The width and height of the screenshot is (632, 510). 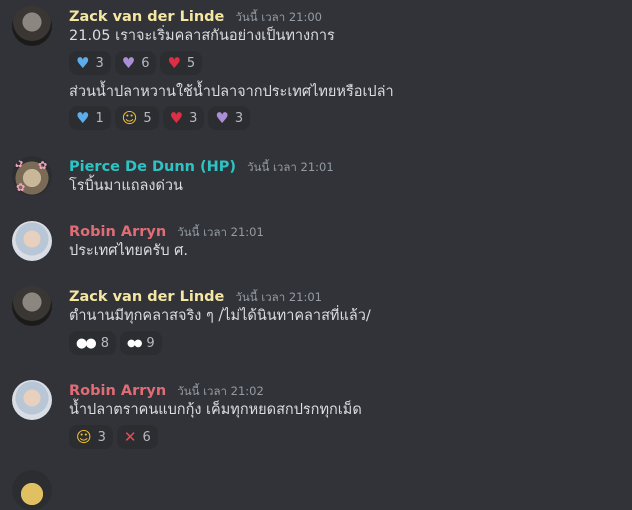 I want to click on reaction-bar: ●● 8 ●● 9, so click(x=115, y=343).